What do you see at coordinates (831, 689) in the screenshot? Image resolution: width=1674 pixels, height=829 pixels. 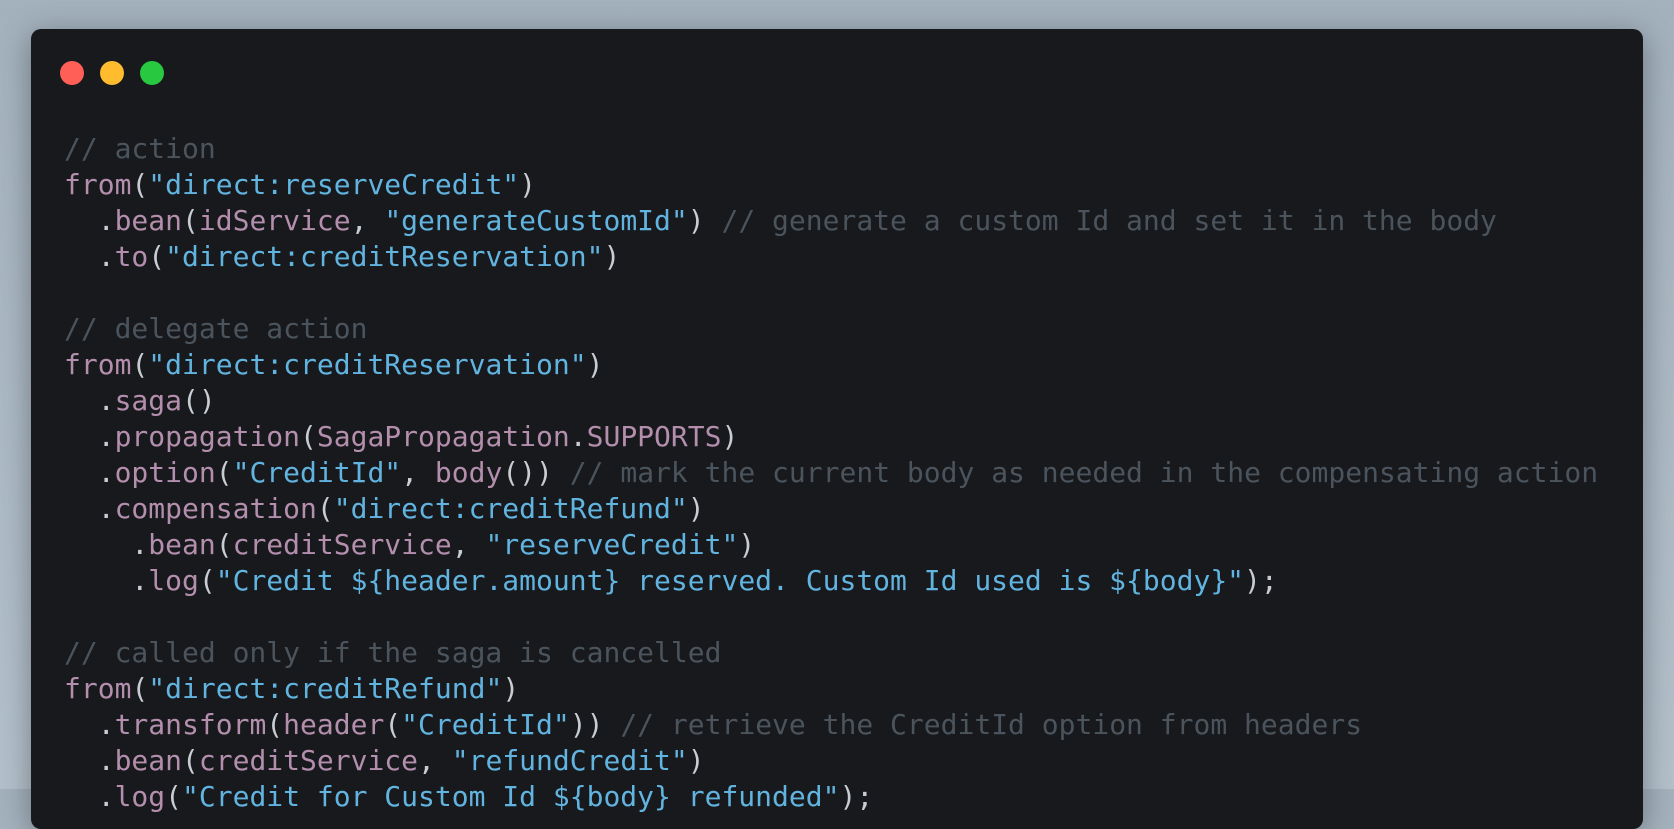 I see `code-line: from("direct:creditRefund")` at bounding box center [831, 689].